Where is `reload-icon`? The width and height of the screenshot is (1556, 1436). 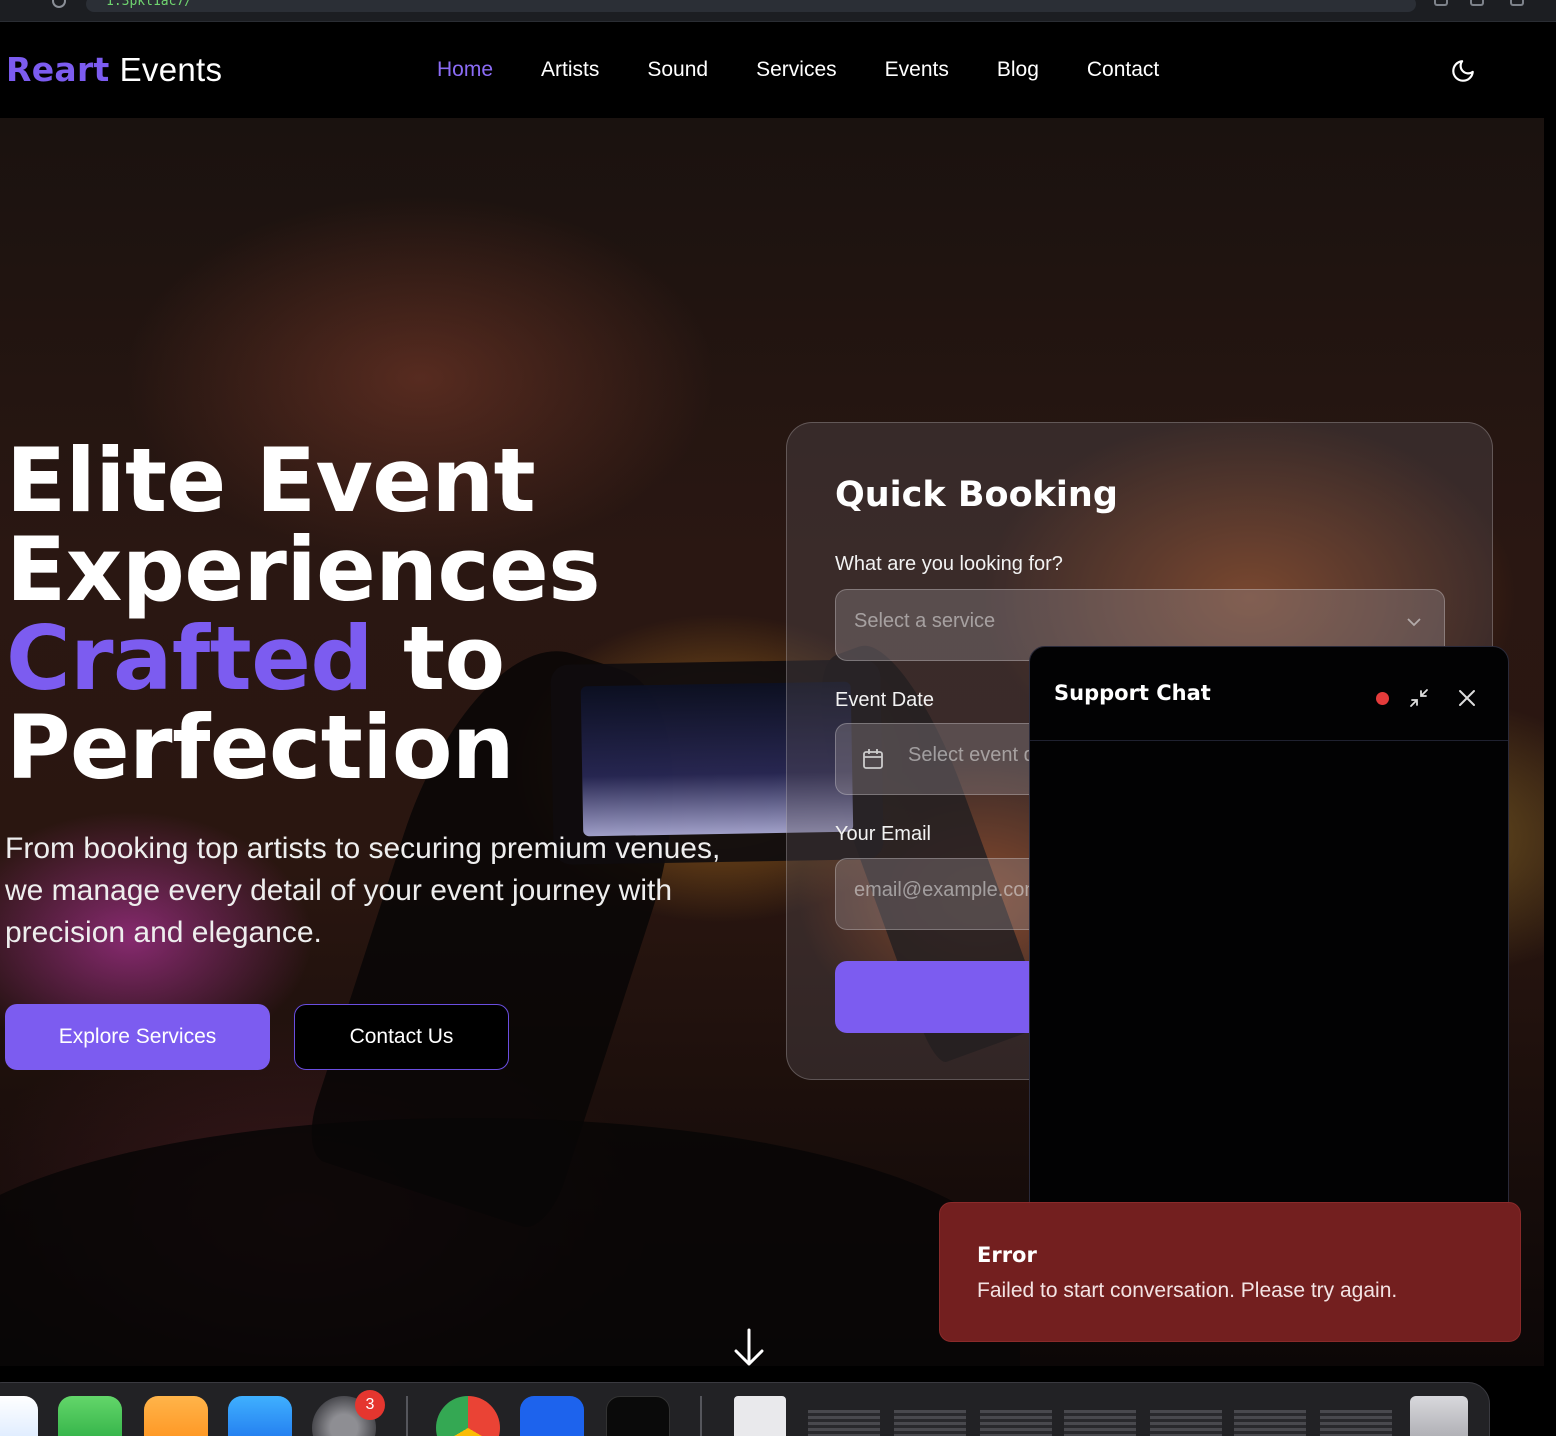
reload-icon is located at coordinates (59, 4).